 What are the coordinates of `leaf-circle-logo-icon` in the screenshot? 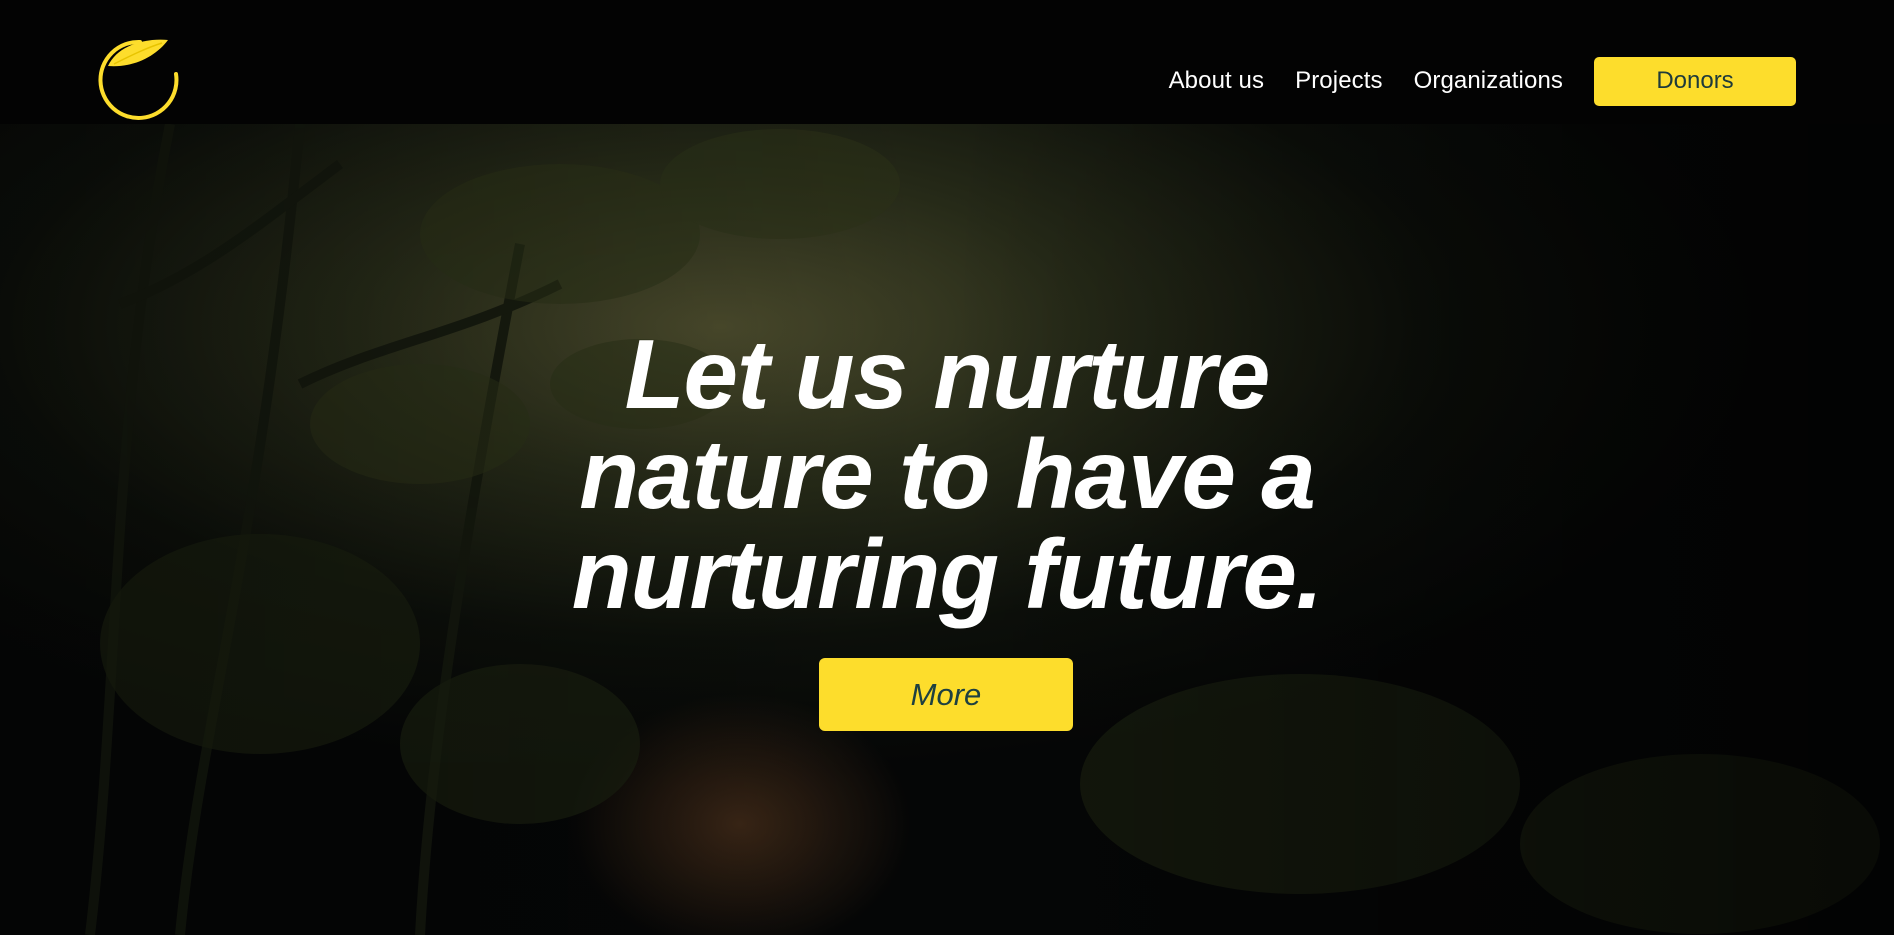 It's located at (138, 79).